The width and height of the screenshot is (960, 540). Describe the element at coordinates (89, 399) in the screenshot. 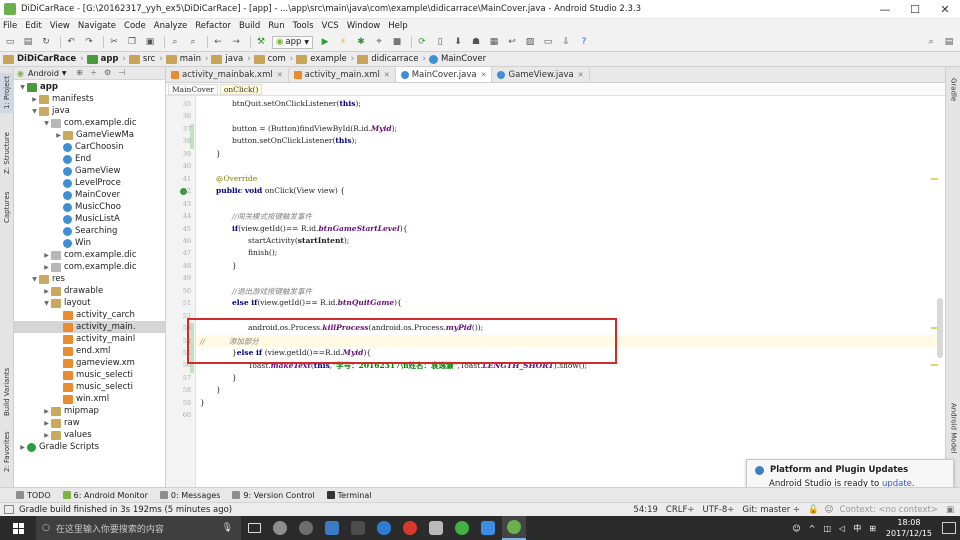

I see `tree-item: win.xml` at that location.